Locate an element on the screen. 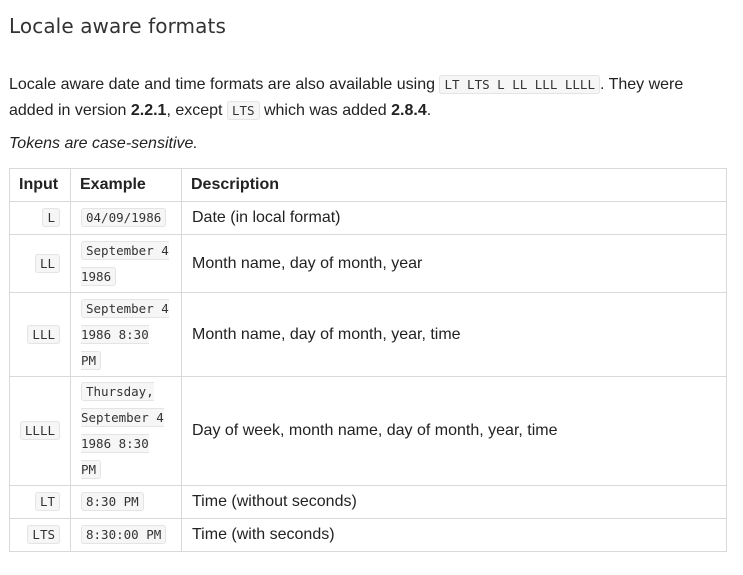 This screenshot has height=575, width=743. example-cell: 8:30:00 PM is located at coordinates (126, 535).